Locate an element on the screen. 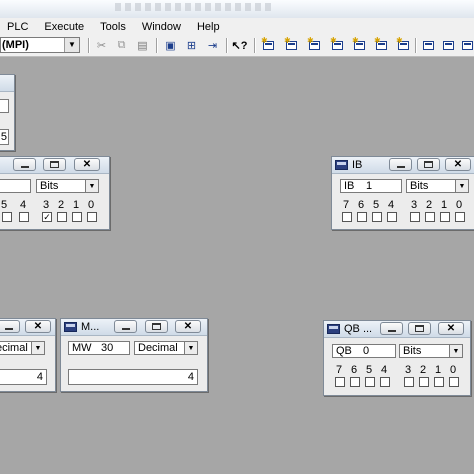 This screenshot has width=474, height=474. address-field: MW 30 is located at coordinates (99, 348).